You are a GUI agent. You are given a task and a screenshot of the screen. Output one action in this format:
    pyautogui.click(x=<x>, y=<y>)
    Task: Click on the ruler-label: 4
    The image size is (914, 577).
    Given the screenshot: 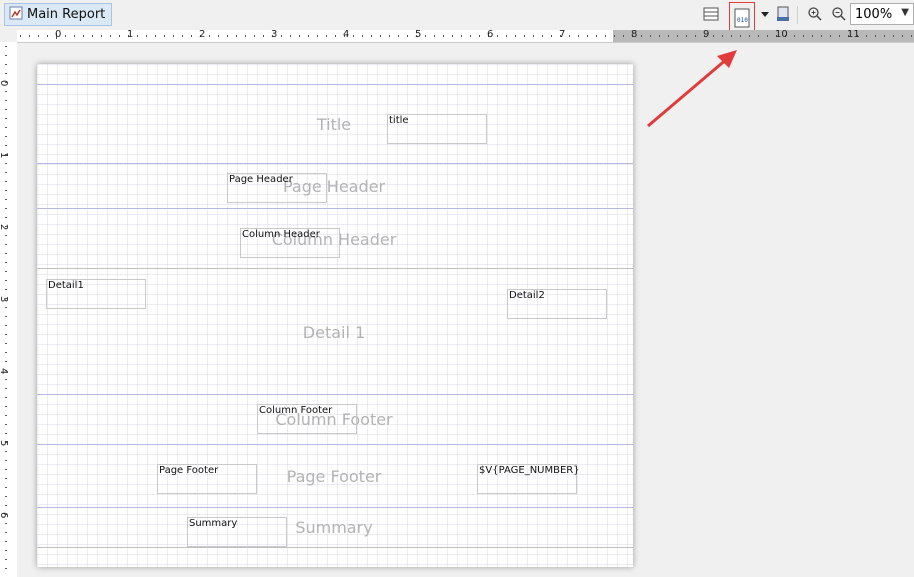 What is the action you would take?
    pyautogui.click(x=346, y=34)
    